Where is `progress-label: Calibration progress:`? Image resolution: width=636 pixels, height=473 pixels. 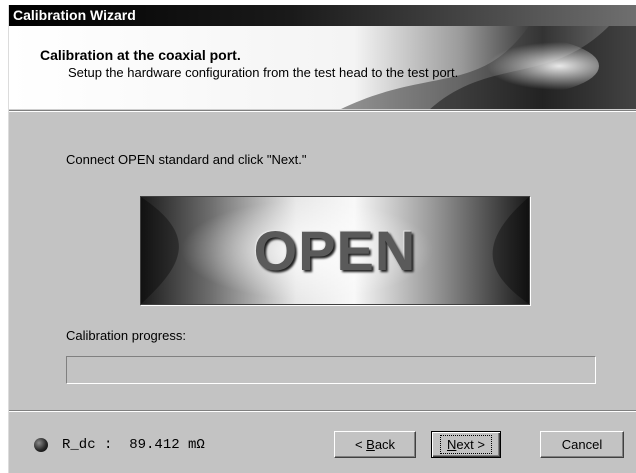 progress-label: Calibration progress: is located at coordinates (126, 335).